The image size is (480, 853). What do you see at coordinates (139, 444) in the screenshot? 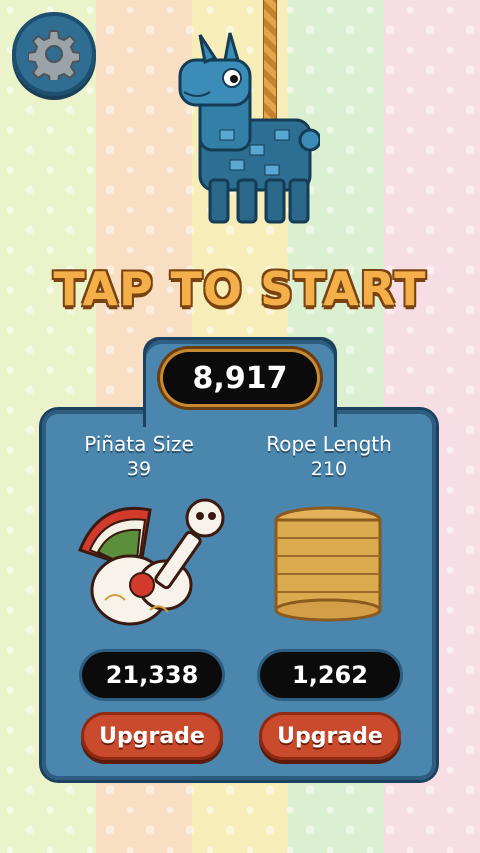
I see `upgrade-name: Piñata Size` at bounding box center [139, 444].